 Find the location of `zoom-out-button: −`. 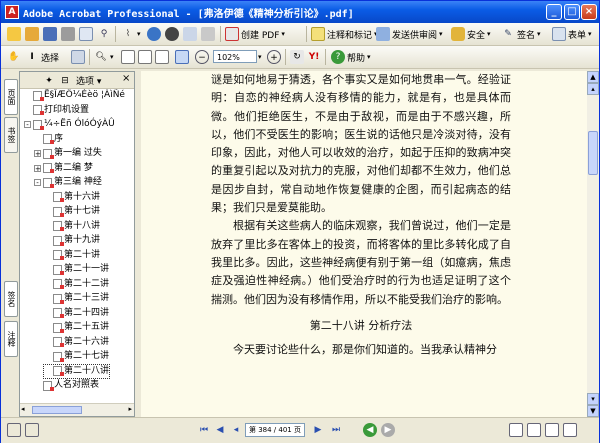

zoom-out-button: − is located at coordinates (202, 57).